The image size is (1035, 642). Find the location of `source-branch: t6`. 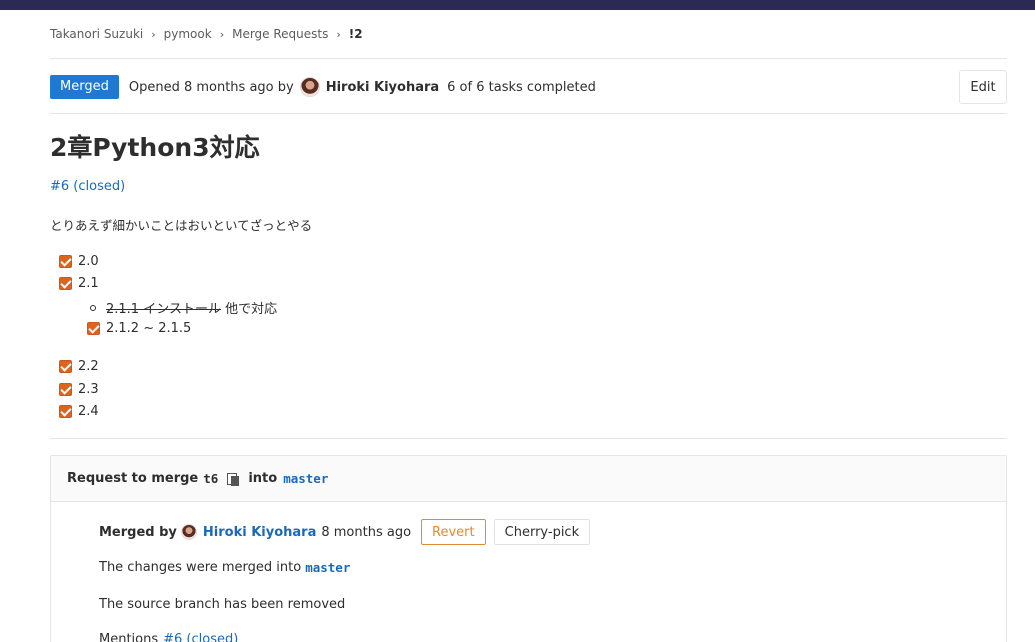

source-branch: t6 is located at coordinates (211, 478).